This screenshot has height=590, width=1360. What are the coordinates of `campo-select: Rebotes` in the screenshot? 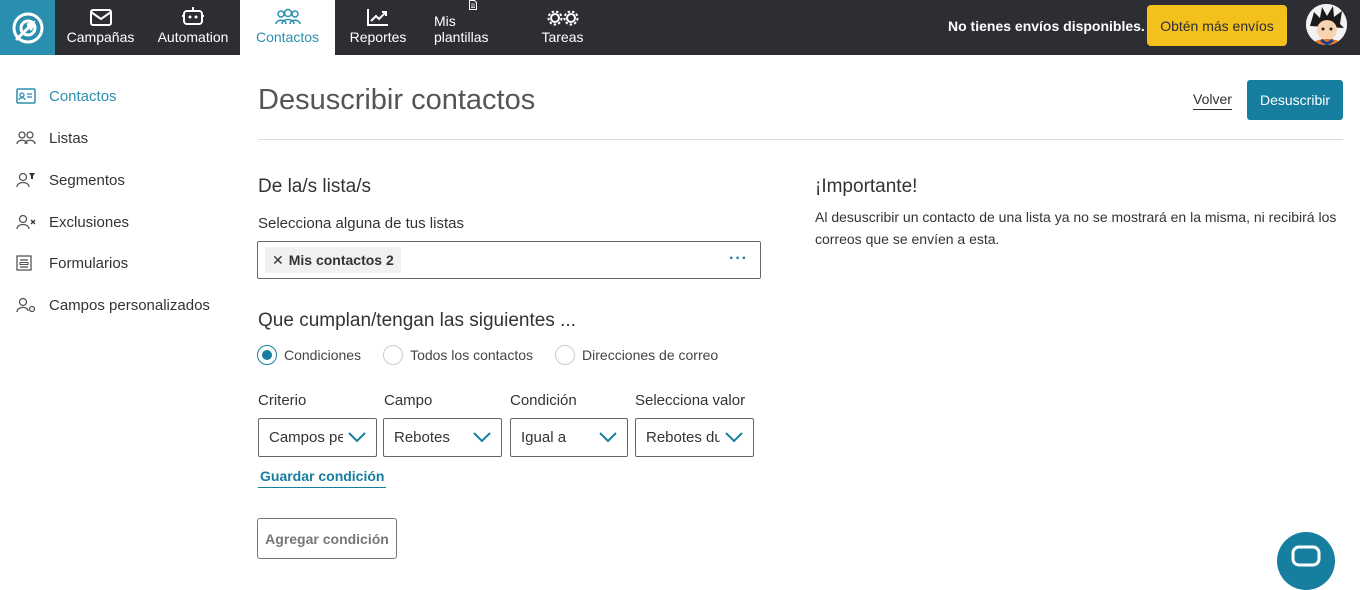 It's located at (442, 437).